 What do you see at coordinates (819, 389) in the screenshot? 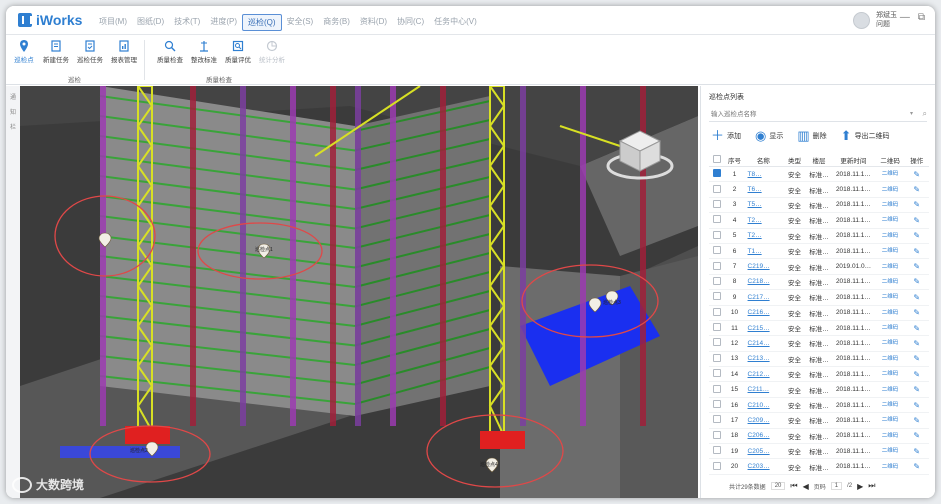
I see `table-row: 15 C211… 安全 标准… 2018.11.1… 二维码 ✎` at bounding box center [819, 389].